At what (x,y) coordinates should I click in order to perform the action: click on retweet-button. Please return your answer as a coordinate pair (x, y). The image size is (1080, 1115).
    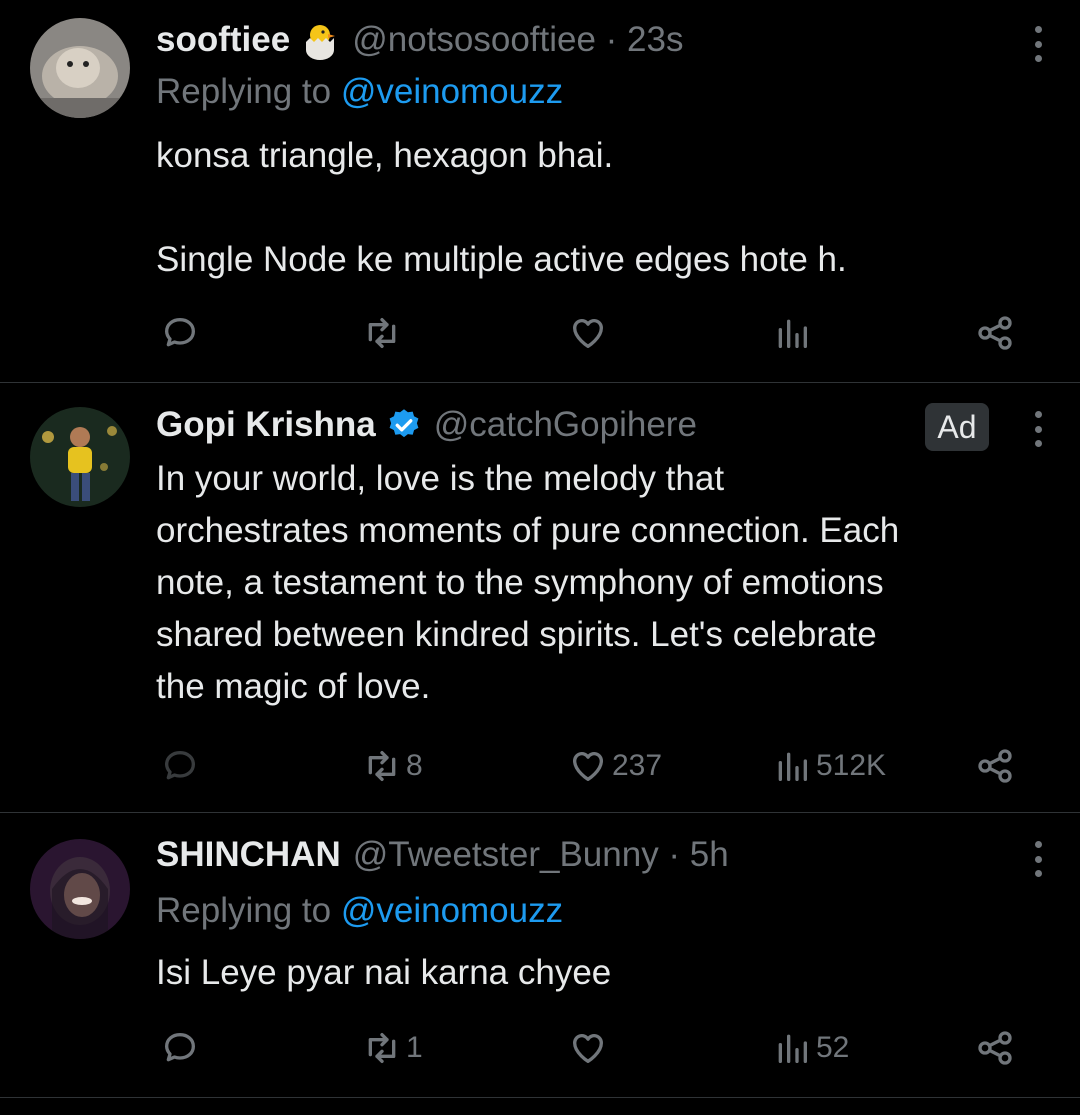
    Looking at the image, I should click on (384, 333).